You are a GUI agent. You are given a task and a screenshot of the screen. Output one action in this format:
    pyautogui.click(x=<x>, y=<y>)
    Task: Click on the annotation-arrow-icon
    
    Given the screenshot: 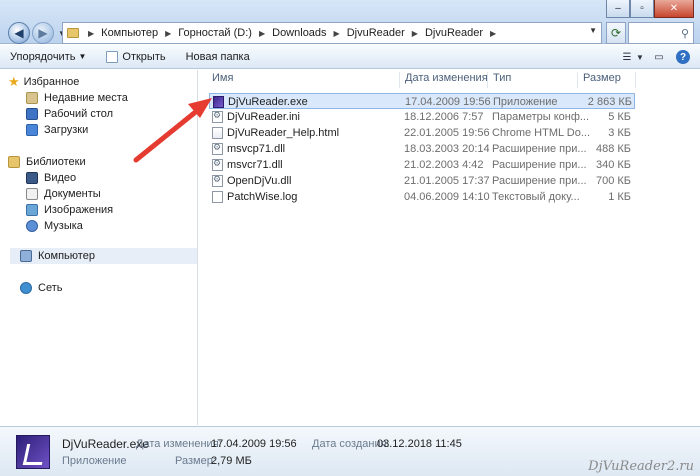 What is the action you would take?
    pyautogui.click(x=172, y=130)
    